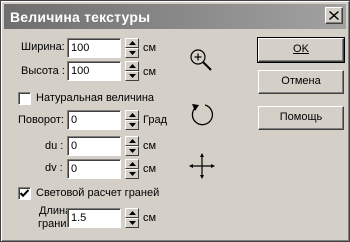 The height and width of the screenshot is (242, 350). I want to click on zoom-tool, so click(202, 61).